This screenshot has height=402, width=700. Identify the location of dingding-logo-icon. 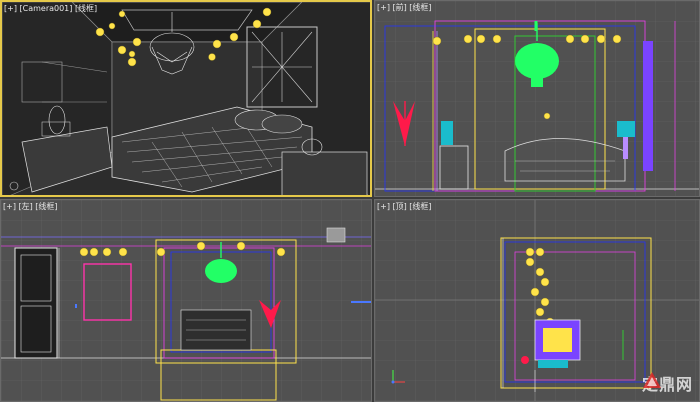
(651, 380).